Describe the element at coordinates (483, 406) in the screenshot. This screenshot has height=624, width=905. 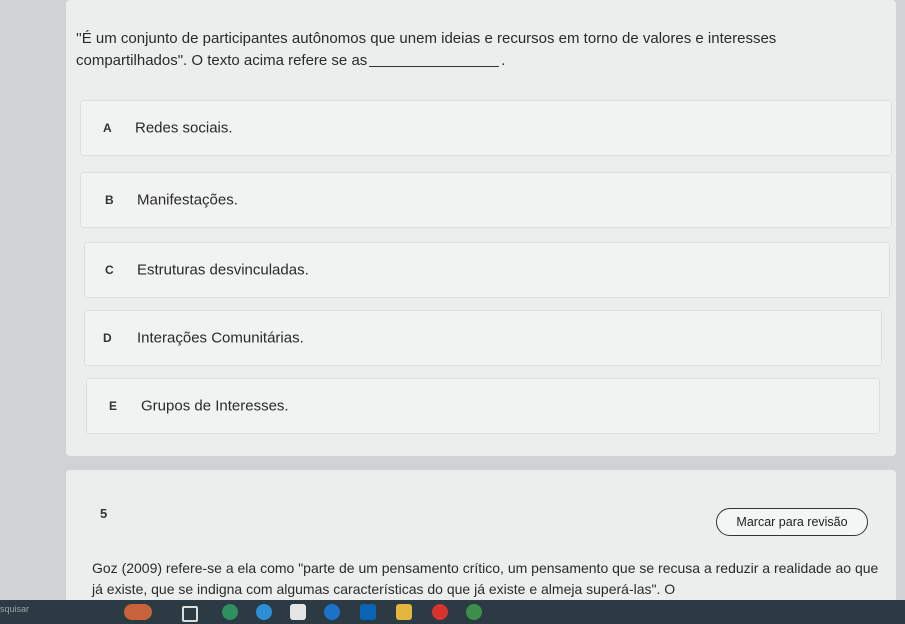
I see `option-e: E Grupos de Interesses.` at that location.